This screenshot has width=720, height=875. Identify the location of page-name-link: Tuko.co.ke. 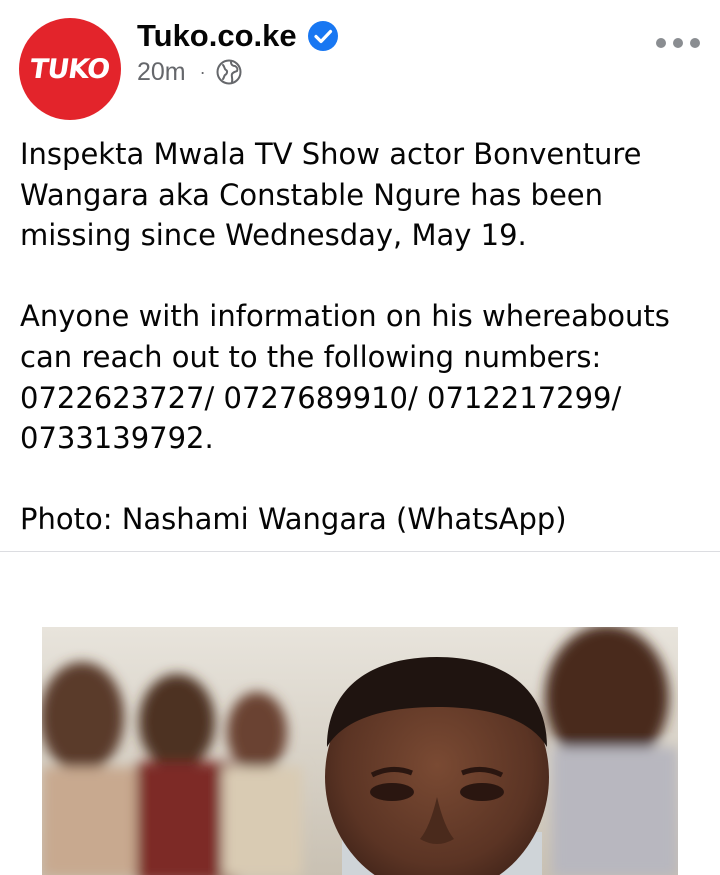
(217, 36).